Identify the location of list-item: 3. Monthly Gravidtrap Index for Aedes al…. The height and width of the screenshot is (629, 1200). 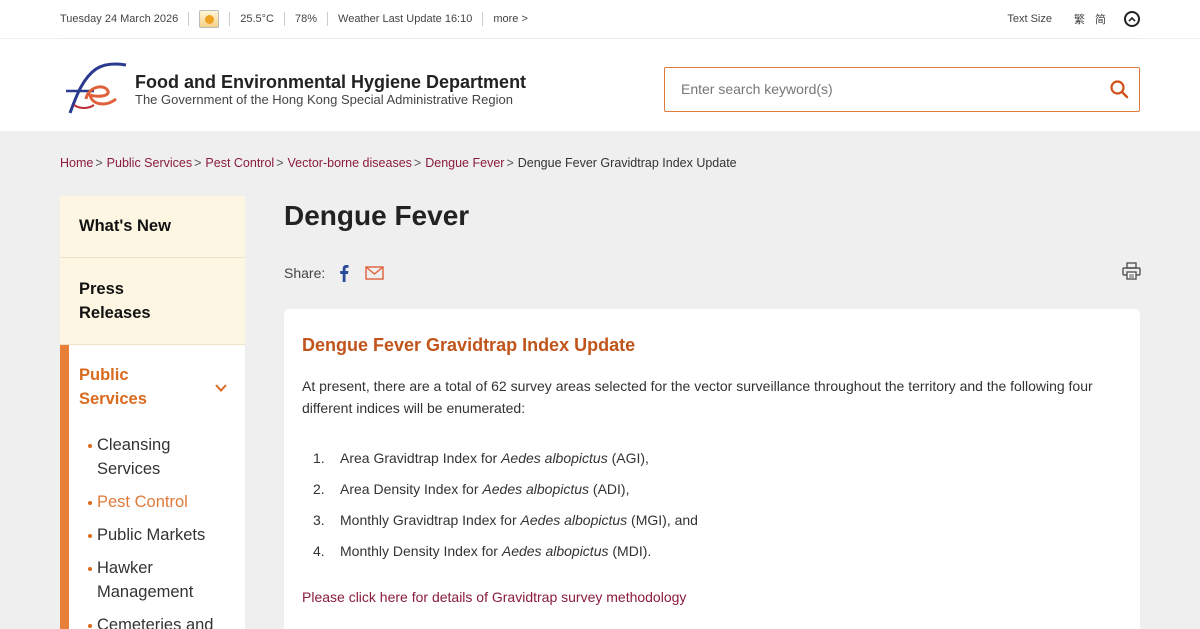
(505, 524).